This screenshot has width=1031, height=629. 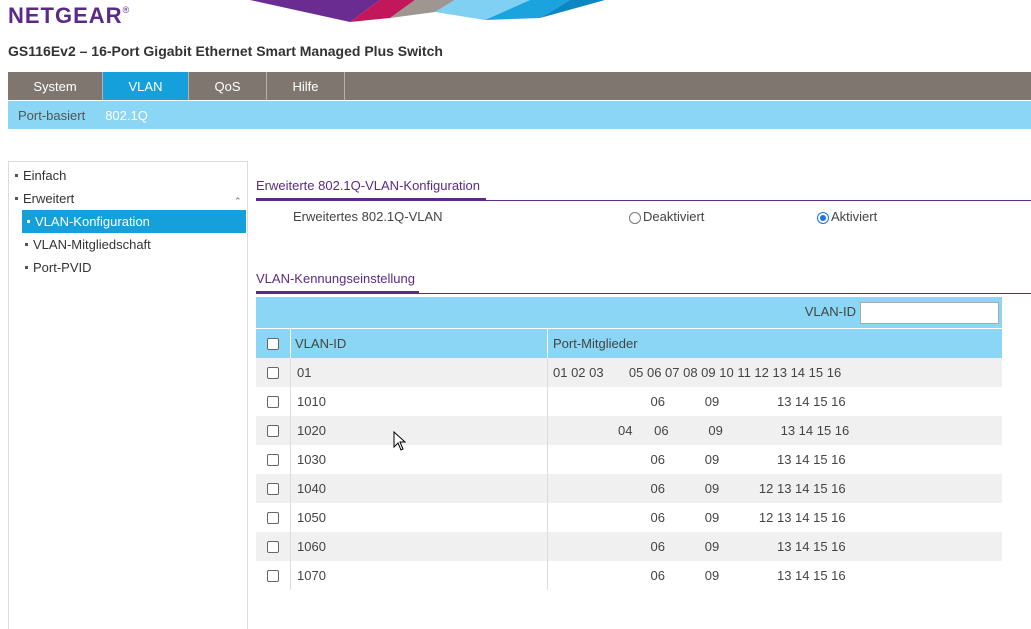 What do you see at coordinates (146, 86) in the screenshot?
I see `tab-vlan: VLAN` at bounding box center [146, 86].